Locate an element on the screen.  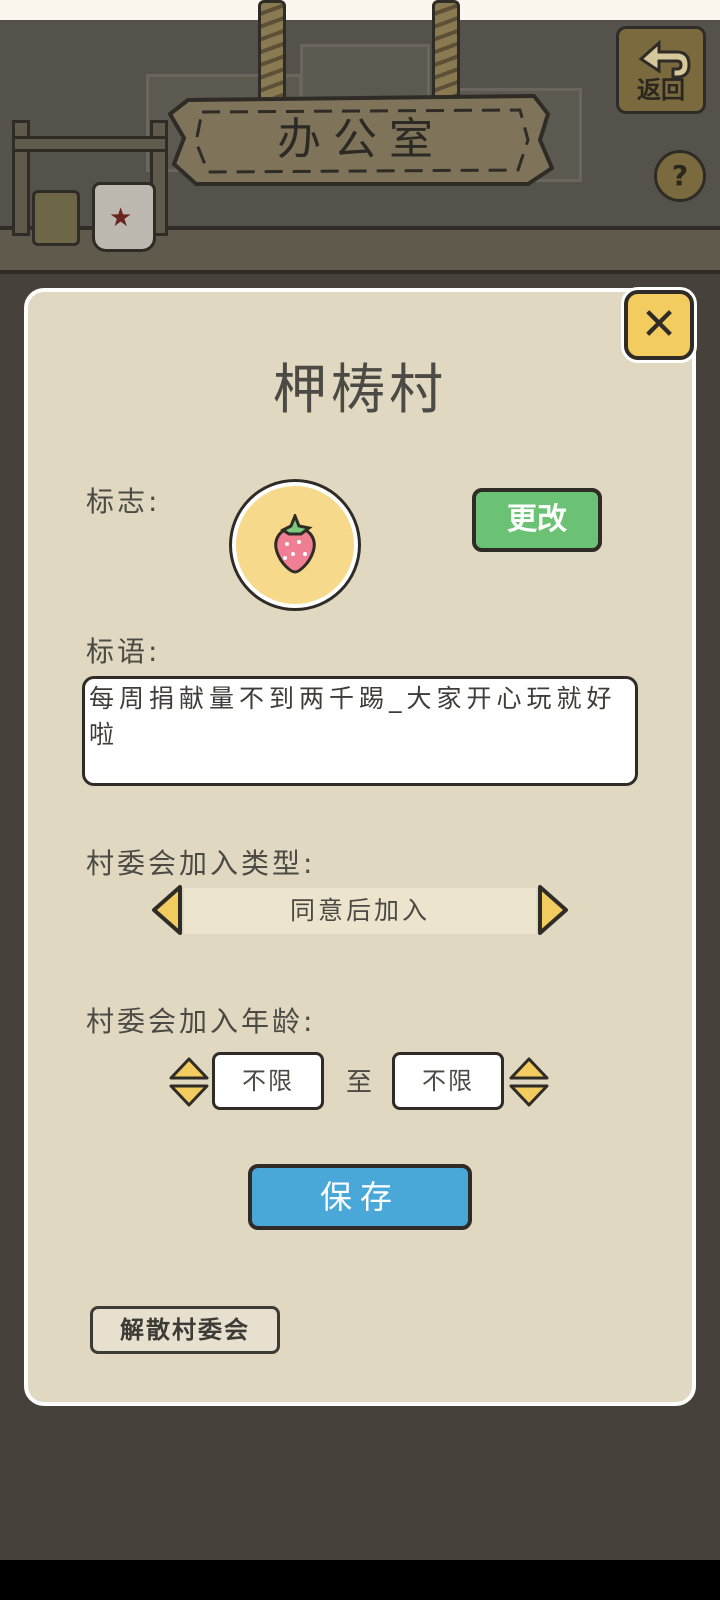
join-age-label: 村委会加入年龄: is located at coordinates (201, 1021).